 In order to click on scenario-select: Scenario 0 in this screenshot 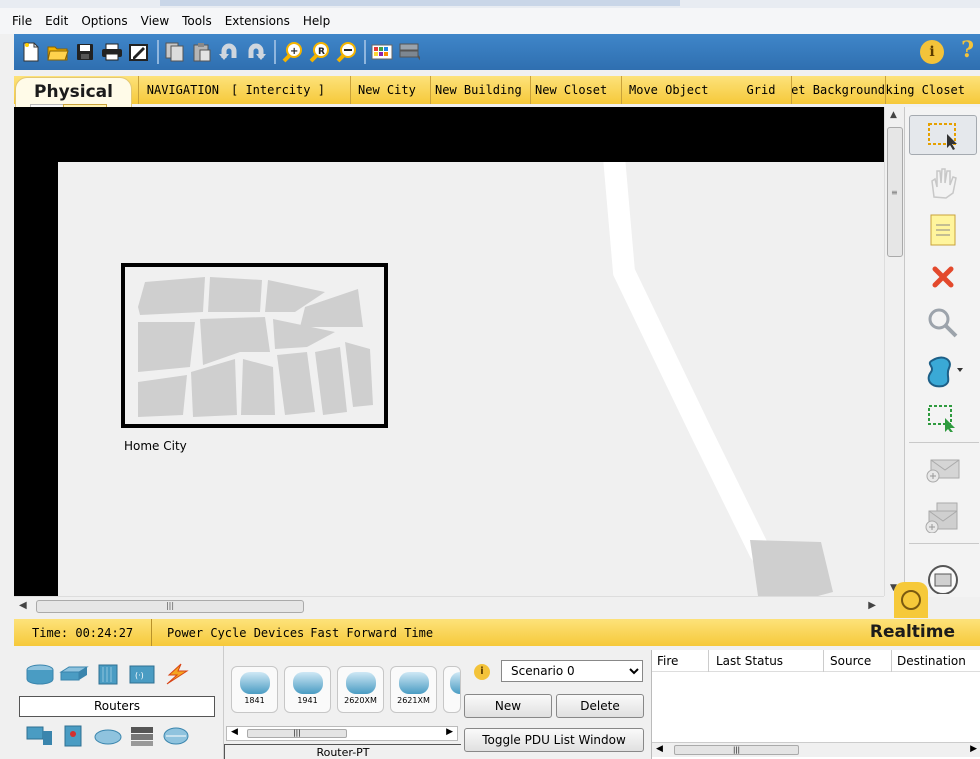, I will do `click(572, 671)`.